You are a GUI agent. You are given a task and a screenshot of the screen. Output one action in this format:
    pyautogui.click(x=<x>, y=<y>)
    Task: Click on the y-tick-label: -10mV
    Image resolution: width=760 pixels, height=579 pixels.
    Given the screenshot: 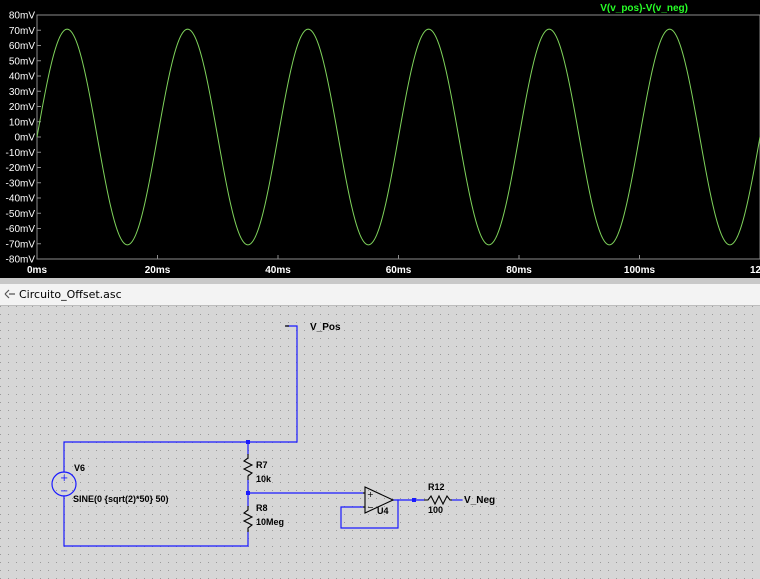 What is the action you would take?
    pyautogui.click(x=21, y=153)
    